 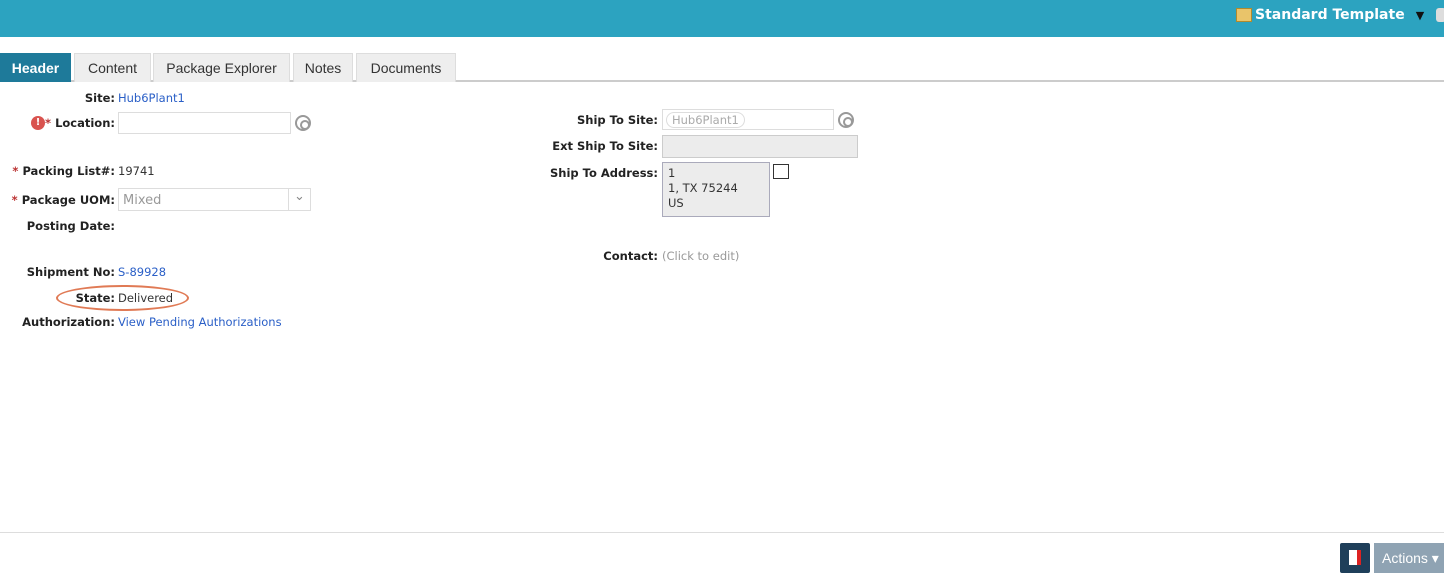 I want to click on site-link: Hub6Plant1, so click(x=151, y=98).